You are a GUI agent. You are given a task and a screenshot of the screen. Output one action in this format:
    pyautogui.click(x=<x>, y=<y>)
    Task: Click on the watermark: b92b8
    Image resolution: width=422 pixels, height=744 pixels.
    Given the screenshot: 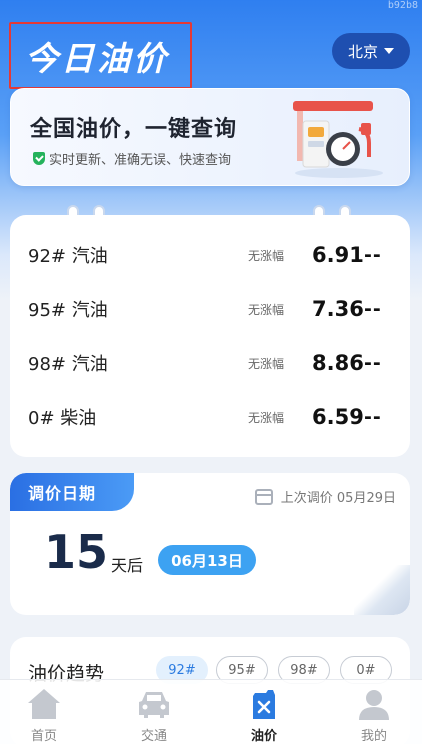 What is the action you would take?
    pyautogui.click(x=402, y=5)
    